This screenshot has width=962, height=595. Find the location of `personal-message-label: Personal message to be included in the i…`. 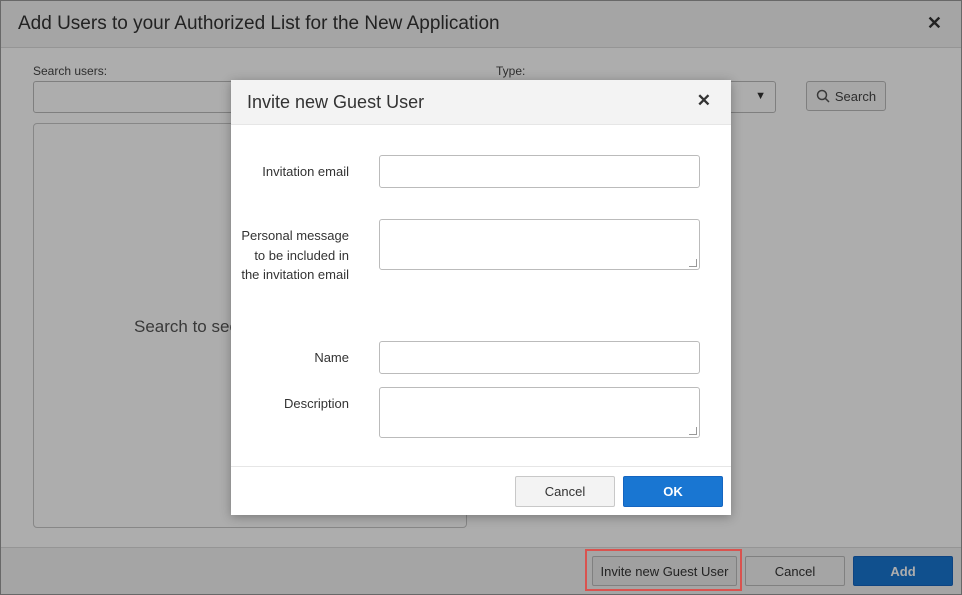

personal-message-label: Personal message to be included in the i… is located at coordinates (295, 255).